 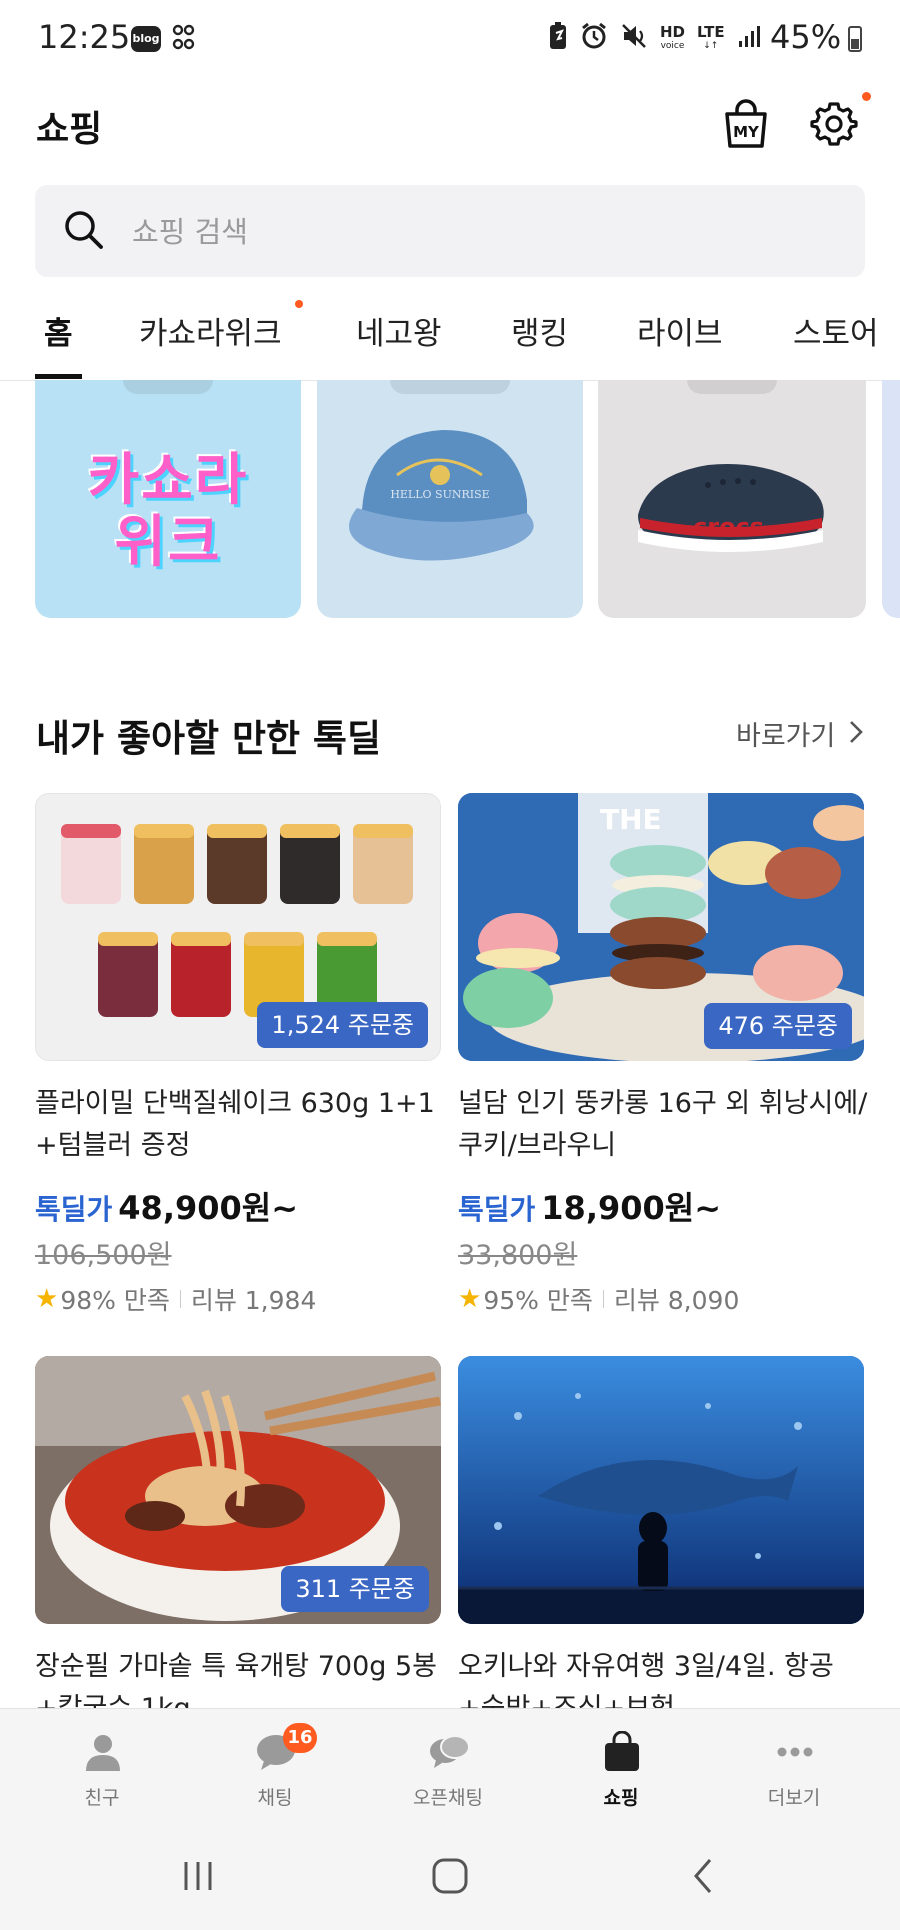 I want to click on product-image: 311 주문중, so click(x=238, y=1490).